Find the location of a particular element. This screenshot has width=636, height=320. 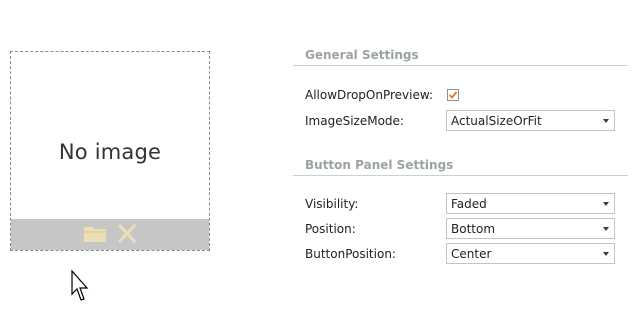

visibility-value: Faded is located at coordinates (469, 204).